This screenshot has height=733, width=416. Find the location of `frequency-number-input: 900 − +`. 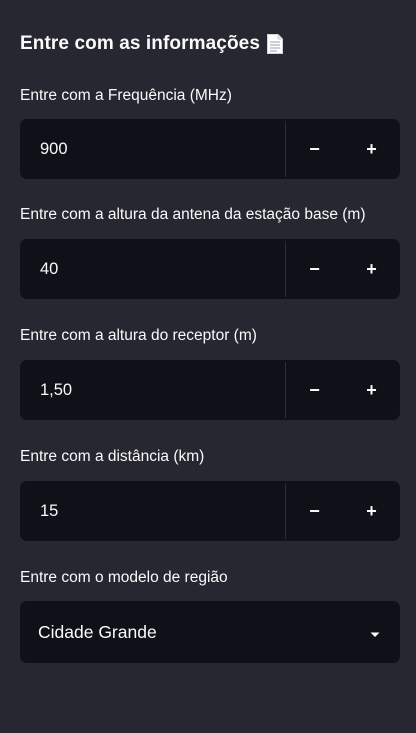

frequency-number-input: 900 − + is located at coordinates (210, 149).